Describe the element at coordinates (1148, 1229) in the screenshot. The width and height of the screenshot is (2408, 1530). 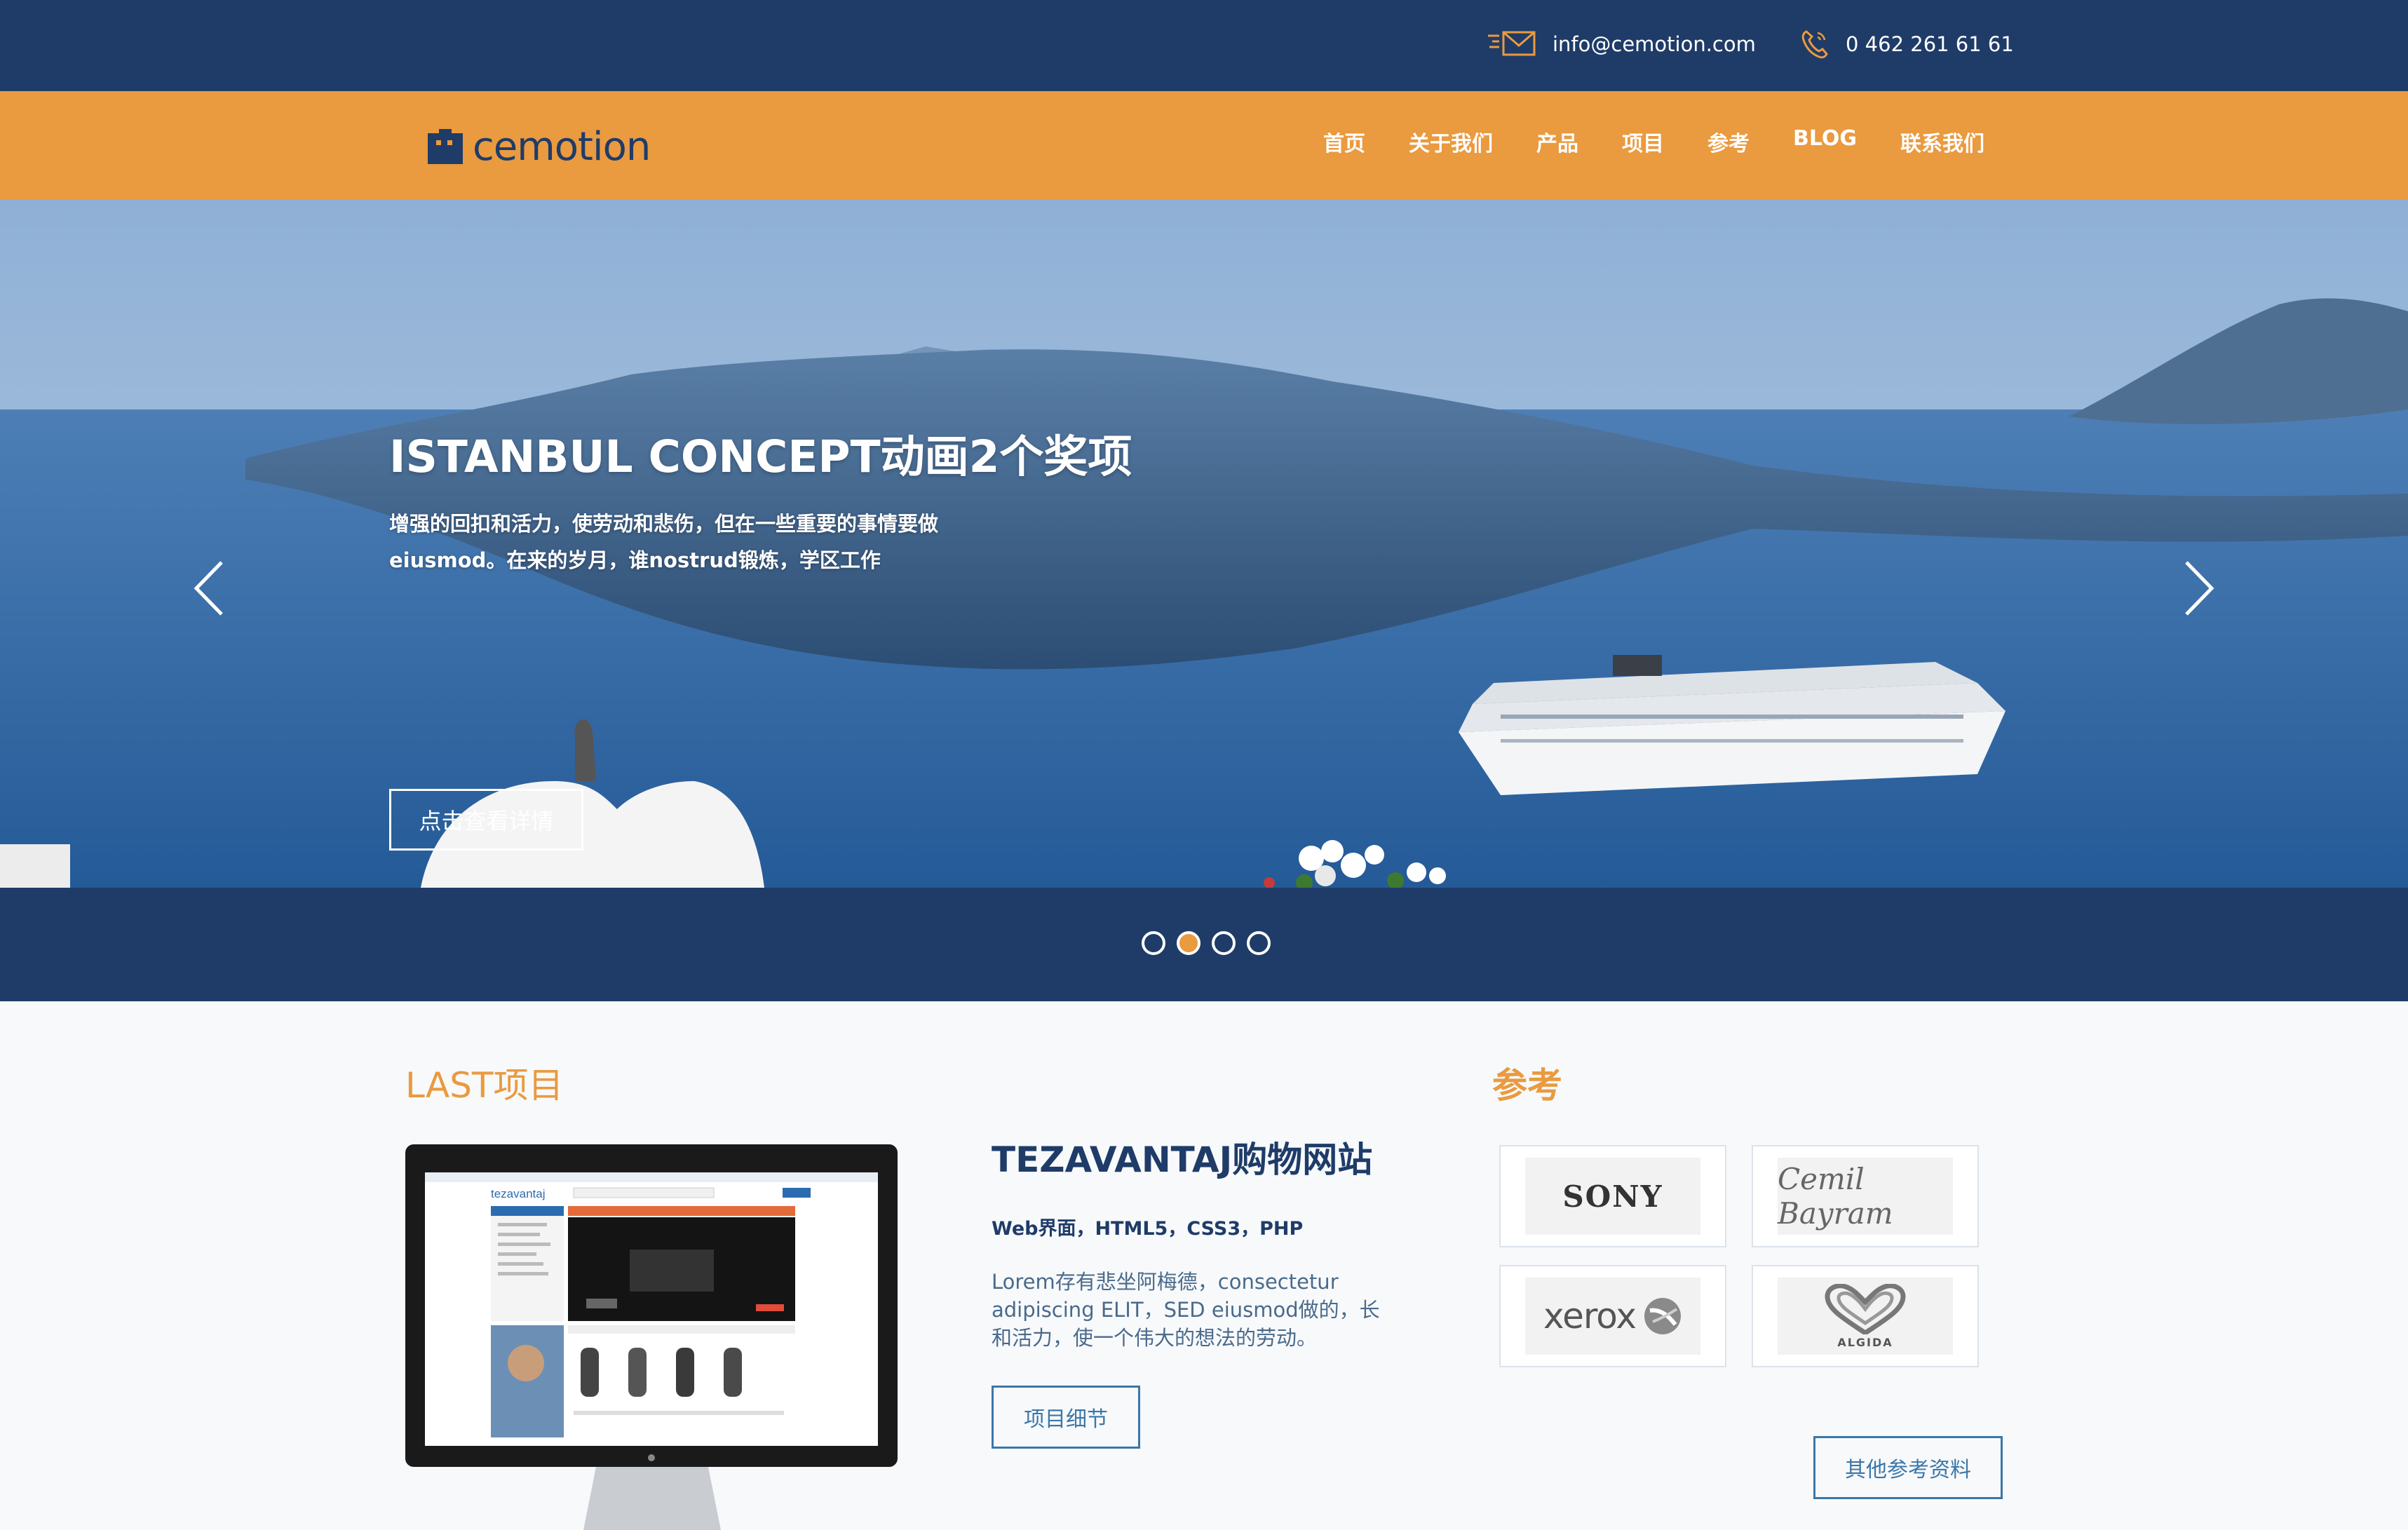
I see `project-technologies: Web界面，HTML5，CSS3，PHP` at that location.